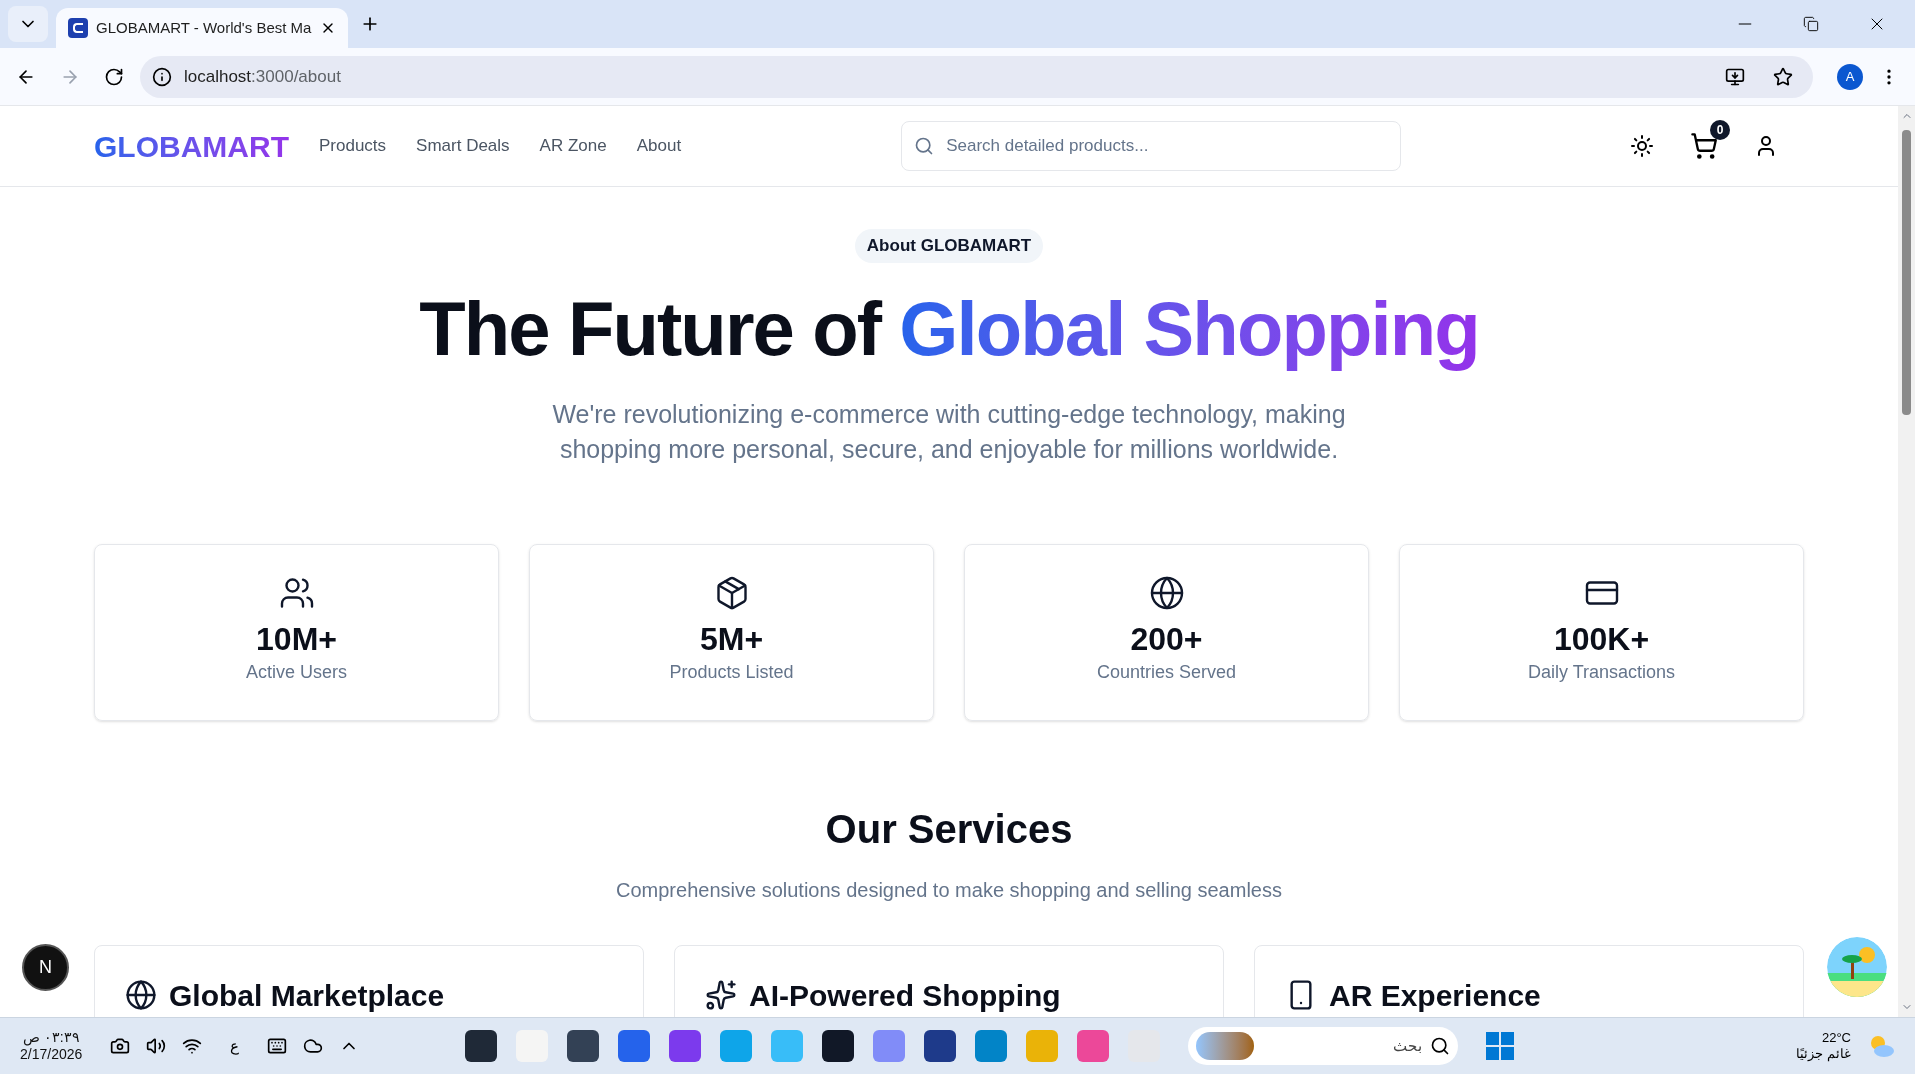 Image resolution: width=1915 pixels, height=1074 pixels. Describe the element at coordinates (1783, 76) in the screenshot. I see `bookmark-icon` at that location.